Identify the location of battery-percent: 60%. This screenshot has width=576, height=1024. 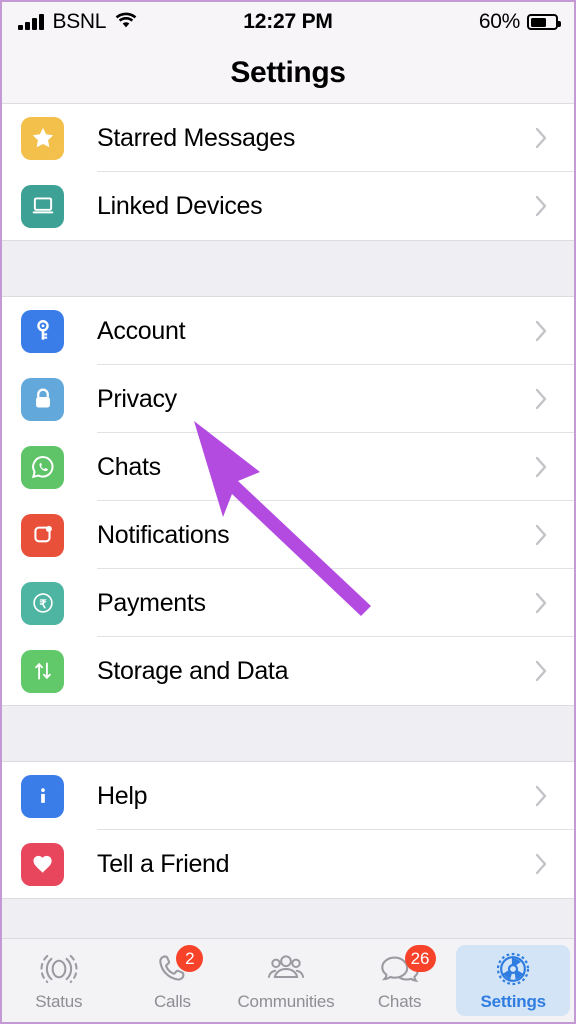
(499, 21).